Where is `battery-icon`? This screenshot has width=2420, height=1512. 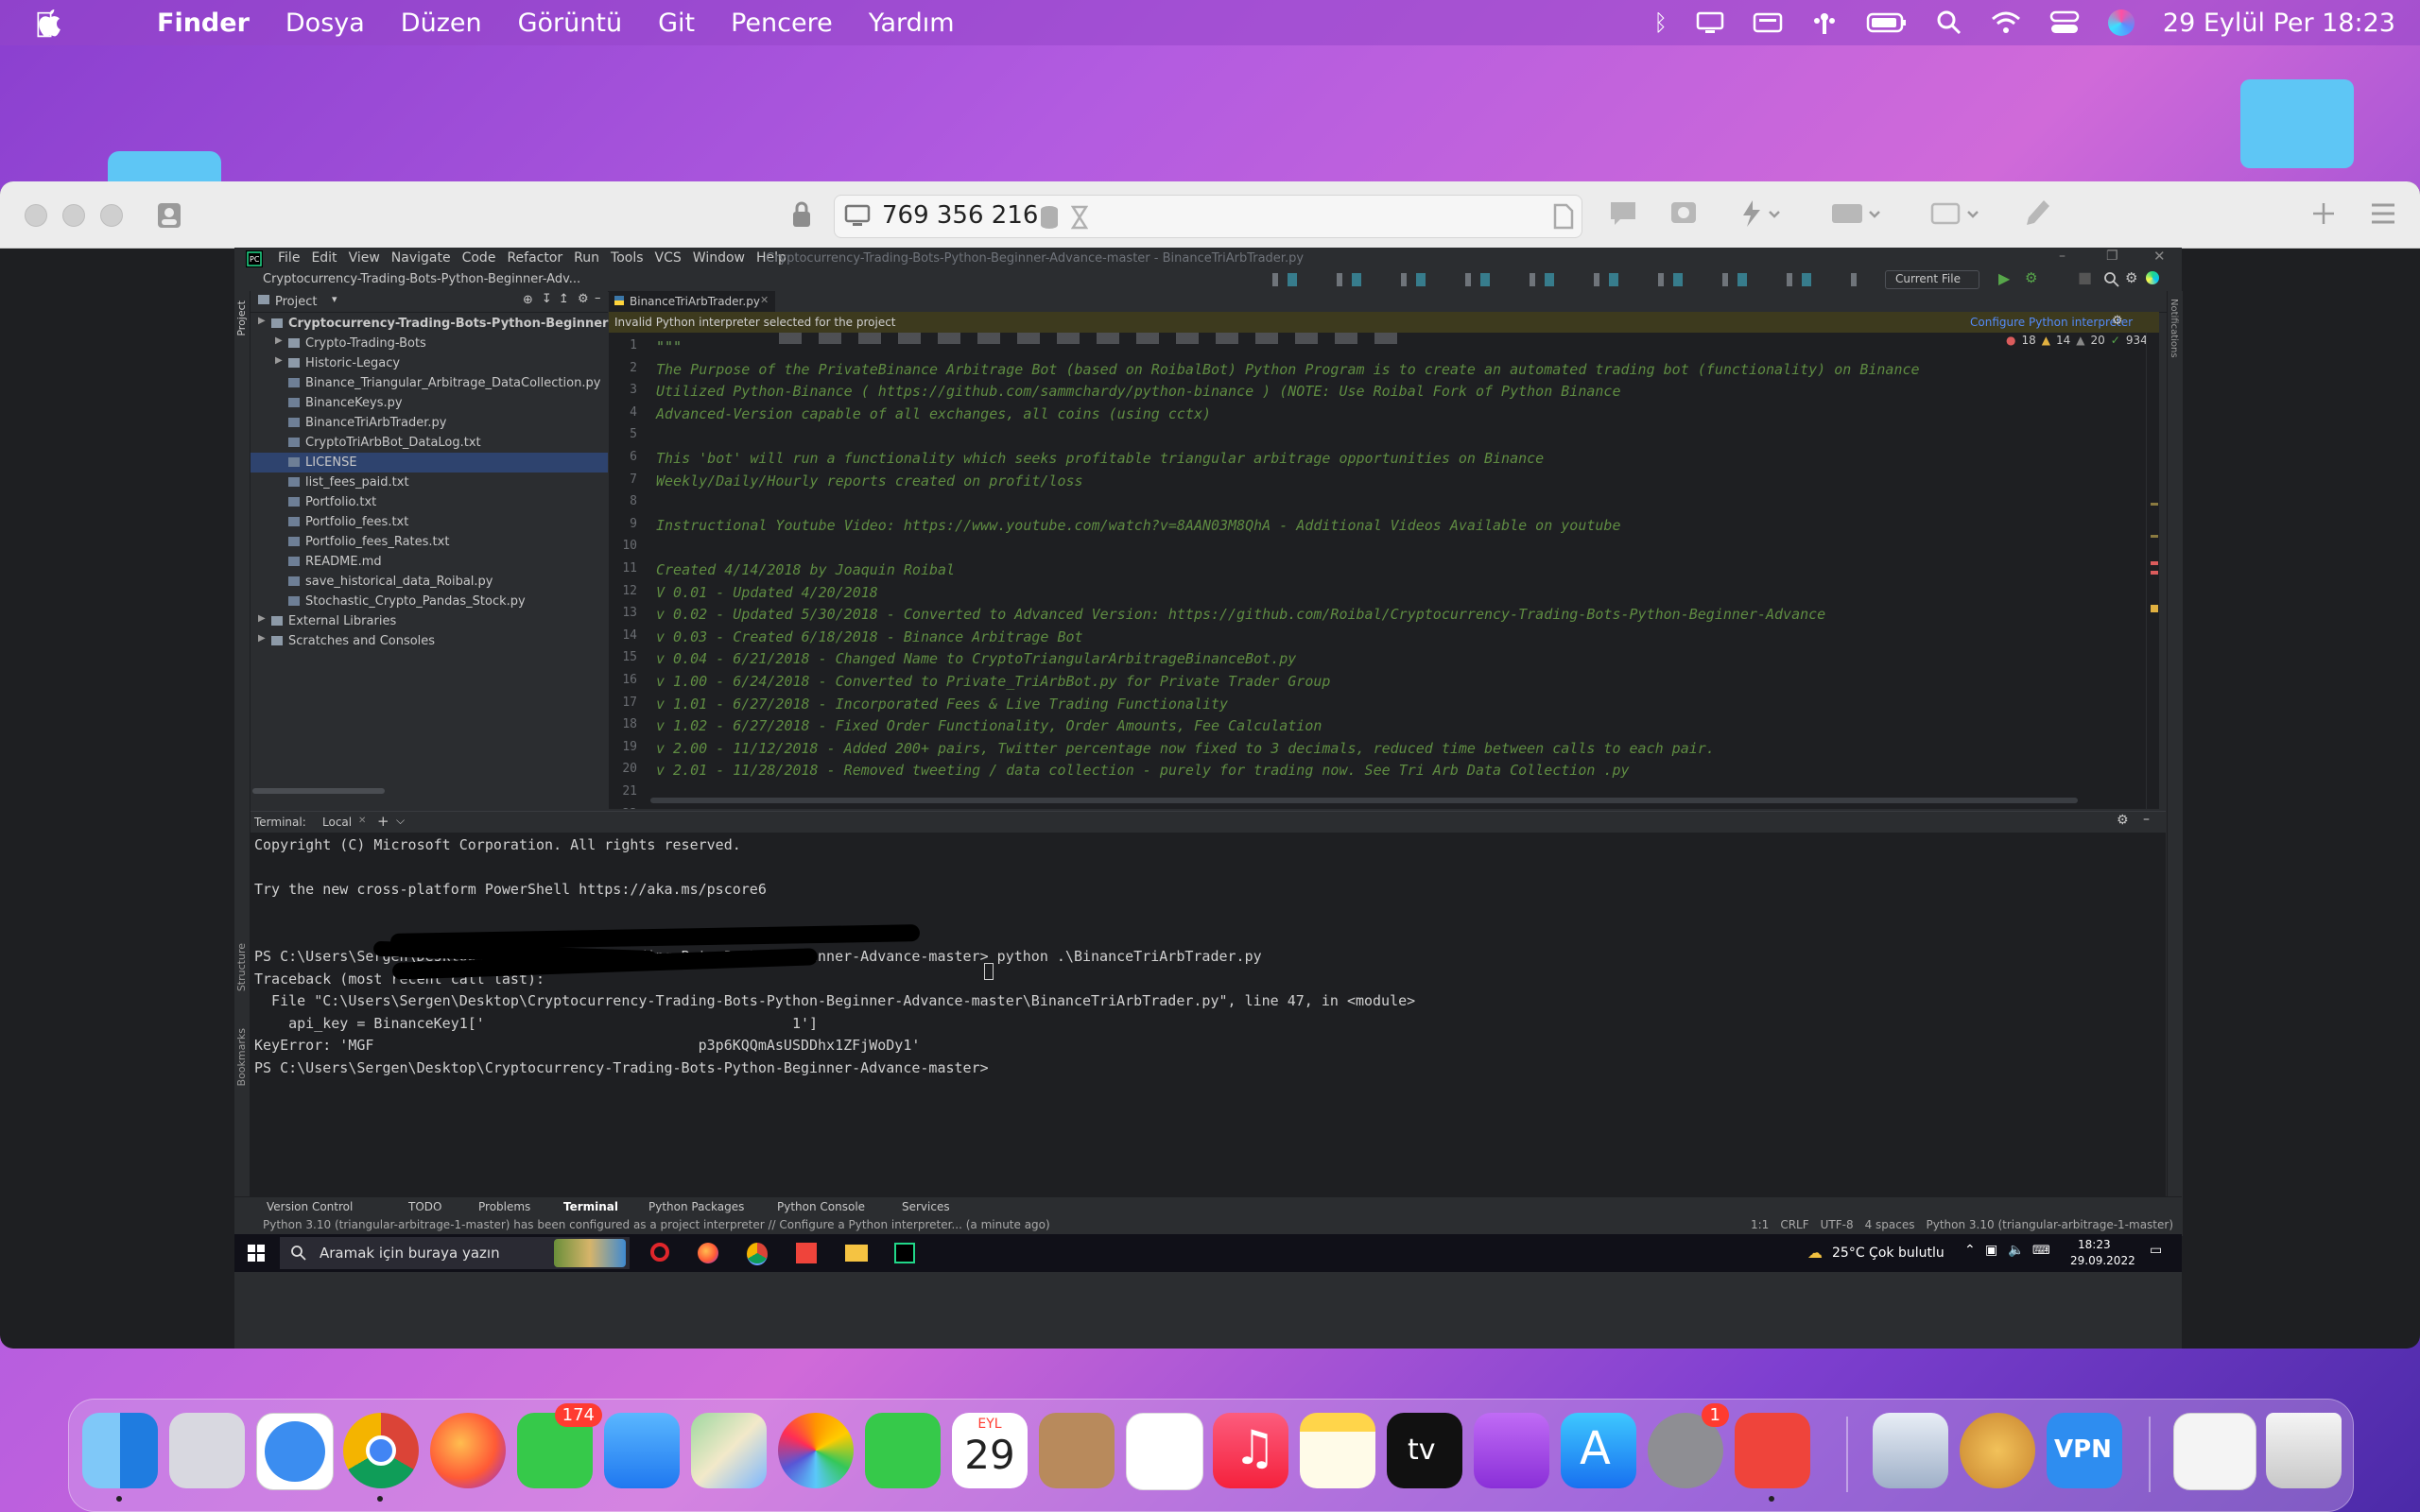 battery-icon is located at coordinates (1887, 22).